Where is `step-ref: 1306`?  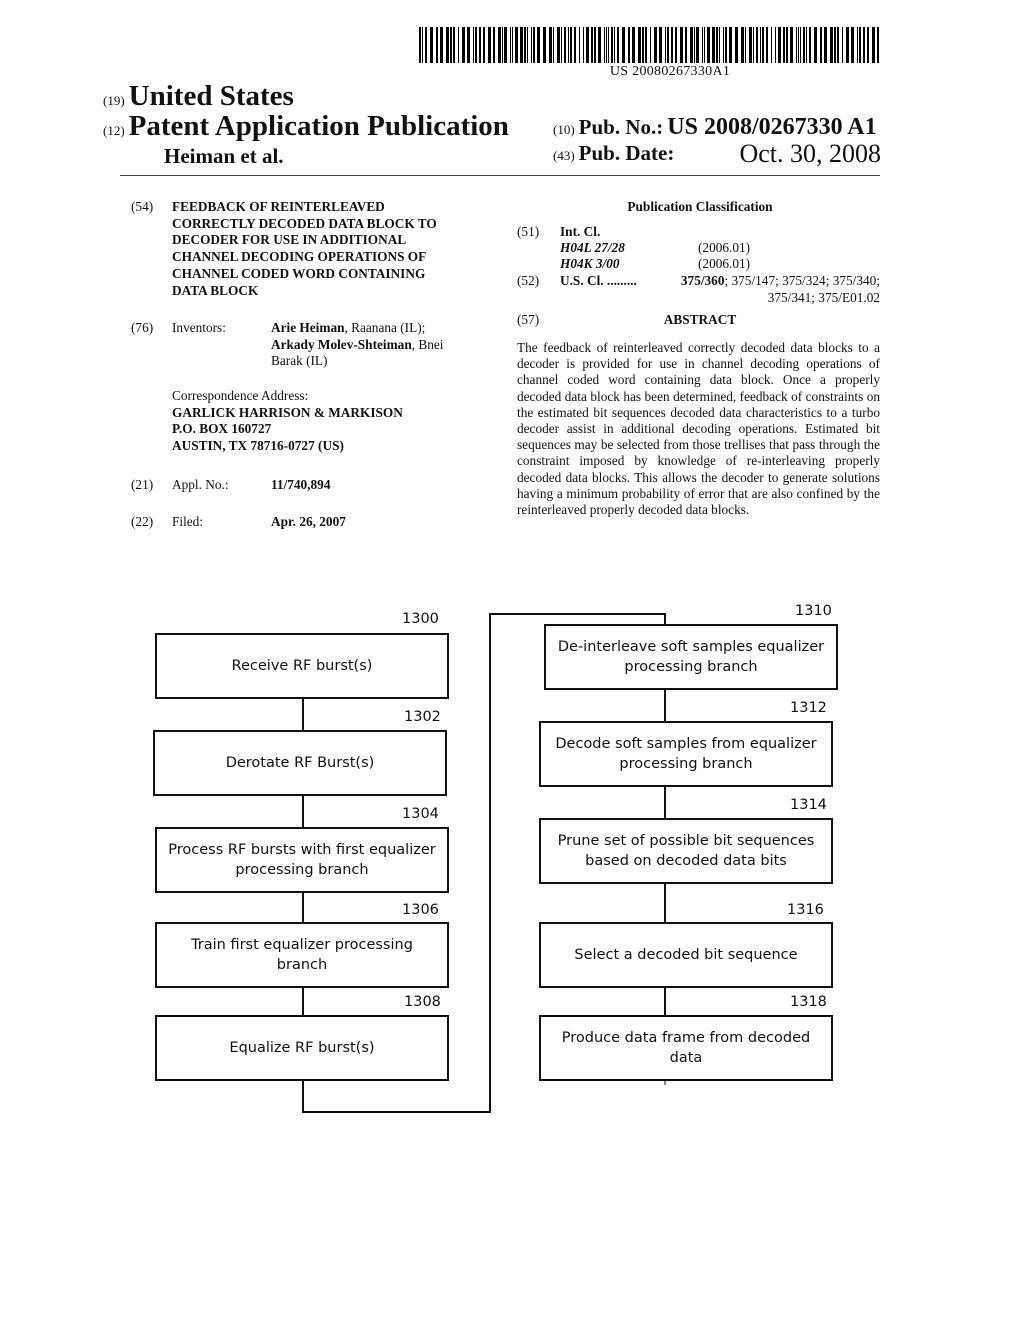
step-ref: 1306 is located at coordinates (420, 910).